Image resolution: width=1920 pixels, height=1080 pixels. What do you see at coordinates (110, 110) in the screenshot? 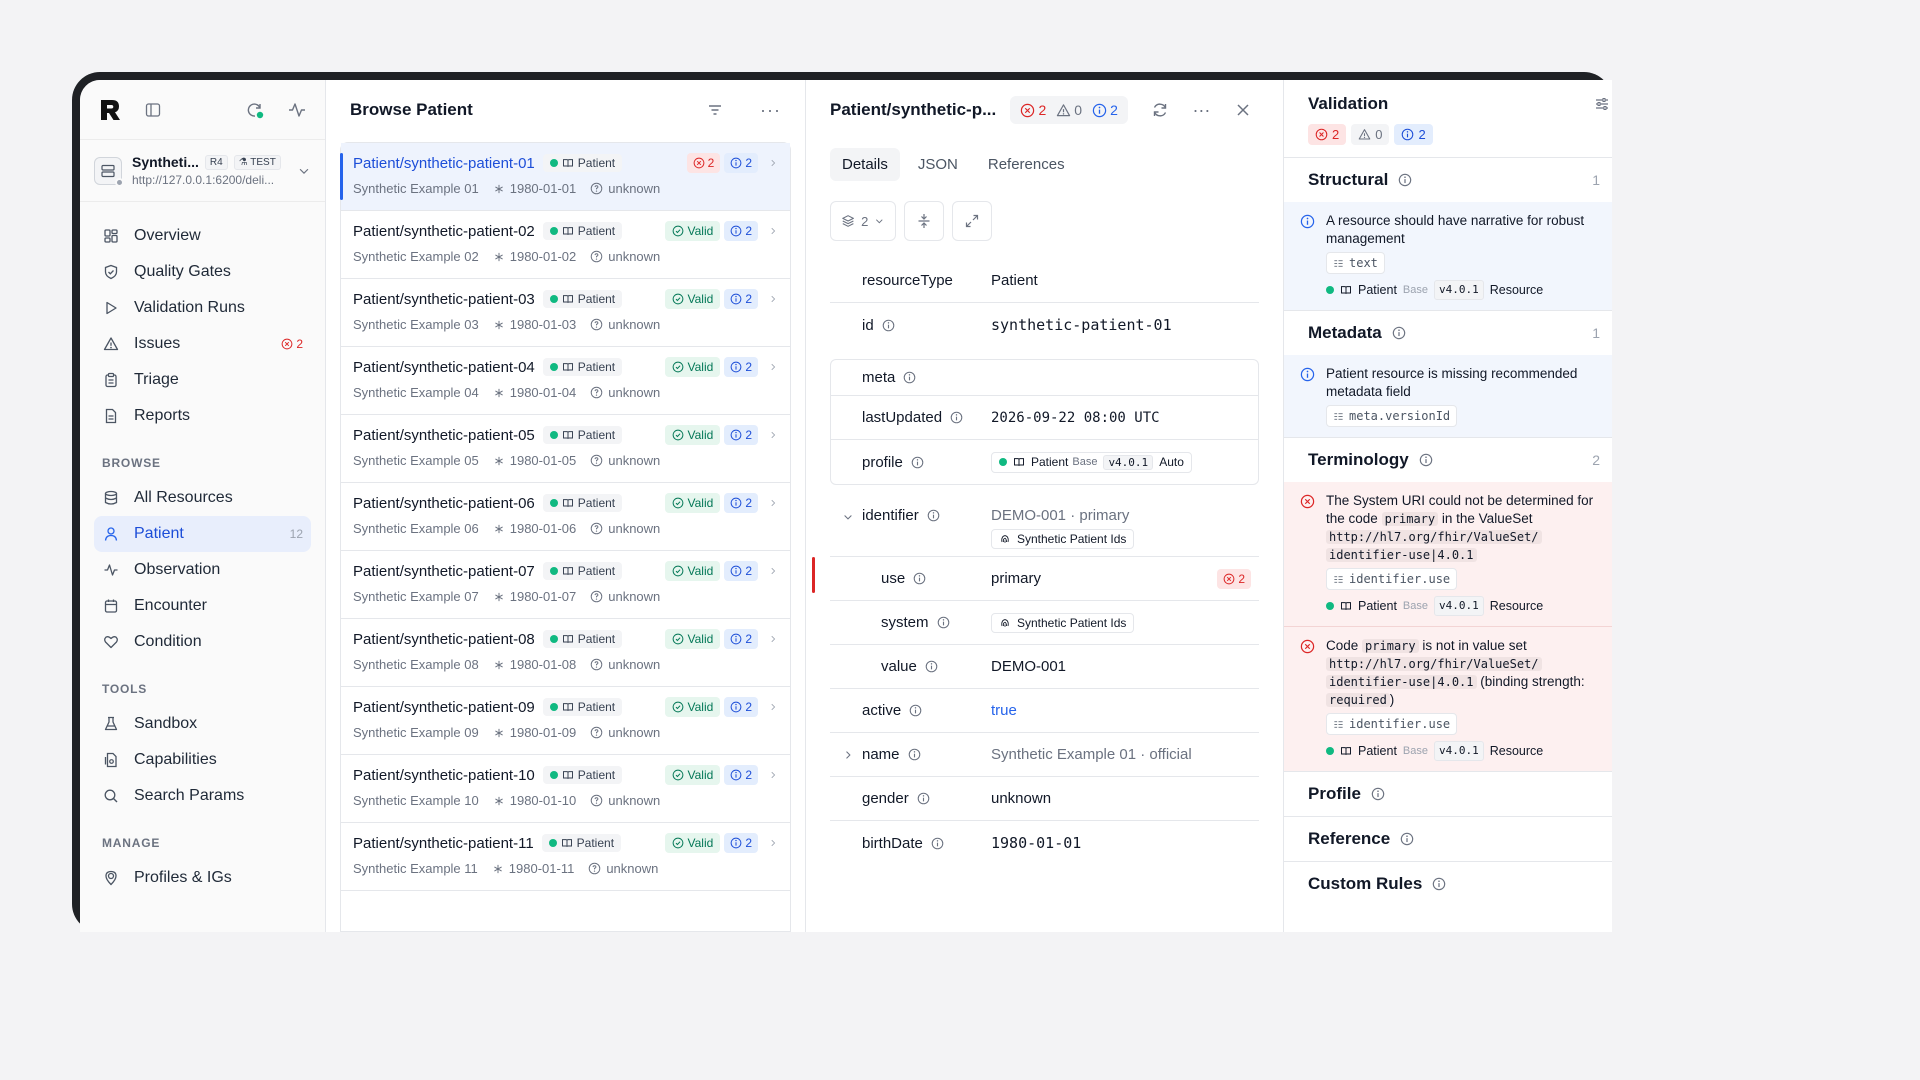
I see `app-logo-icon` at bounding box center [110, 110].